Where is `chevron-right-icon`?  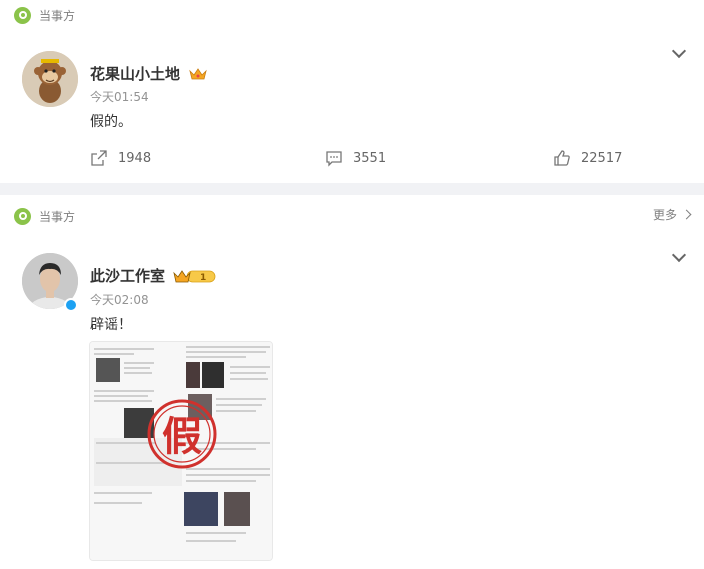
chevron-right-icon is located at coordinates (686, 214).